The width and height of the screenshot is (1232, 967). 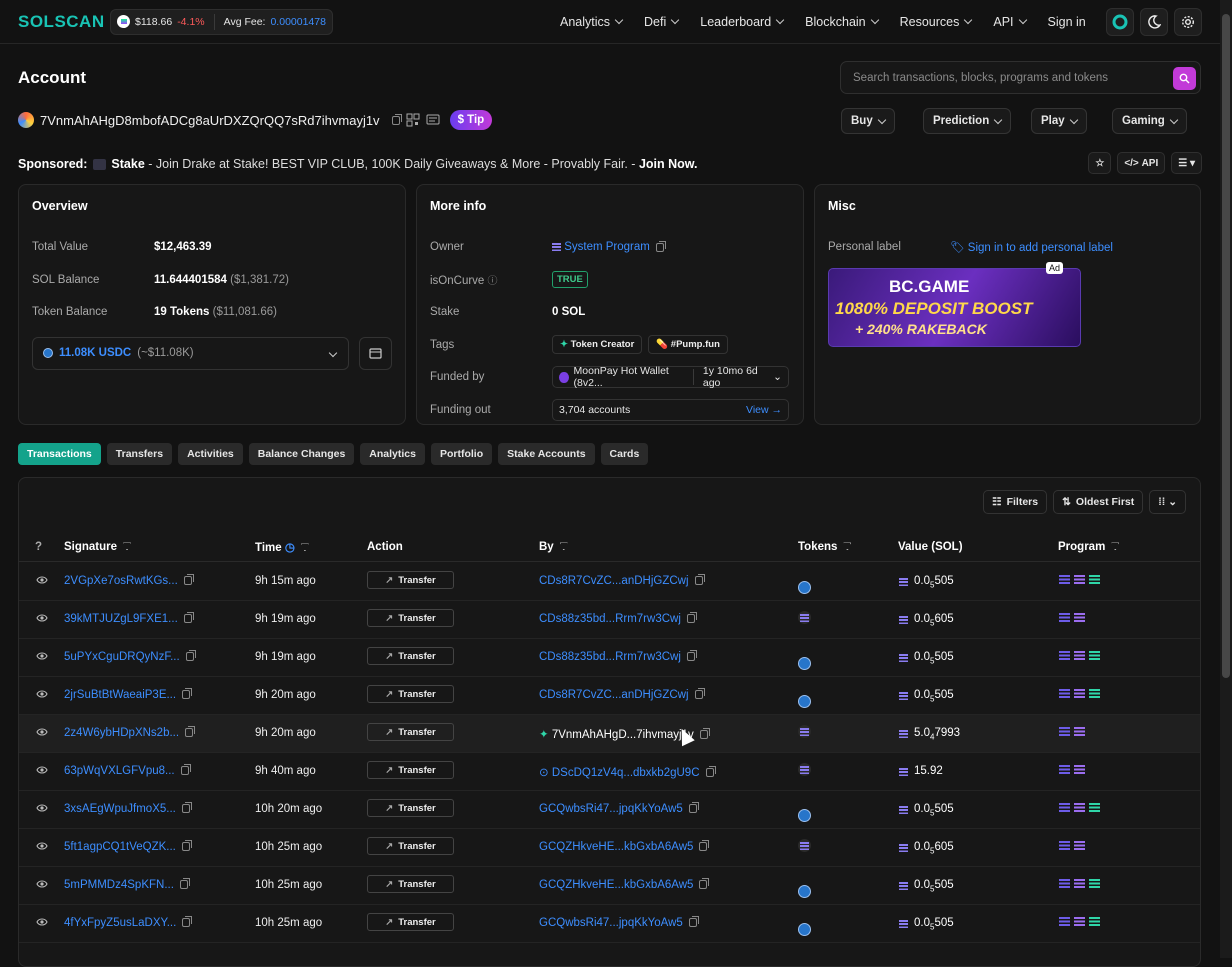 What do you see at coordinates (210, 454) in the screenshot?
I see `tab-activities: Activities` at bounding box center [210, 454].